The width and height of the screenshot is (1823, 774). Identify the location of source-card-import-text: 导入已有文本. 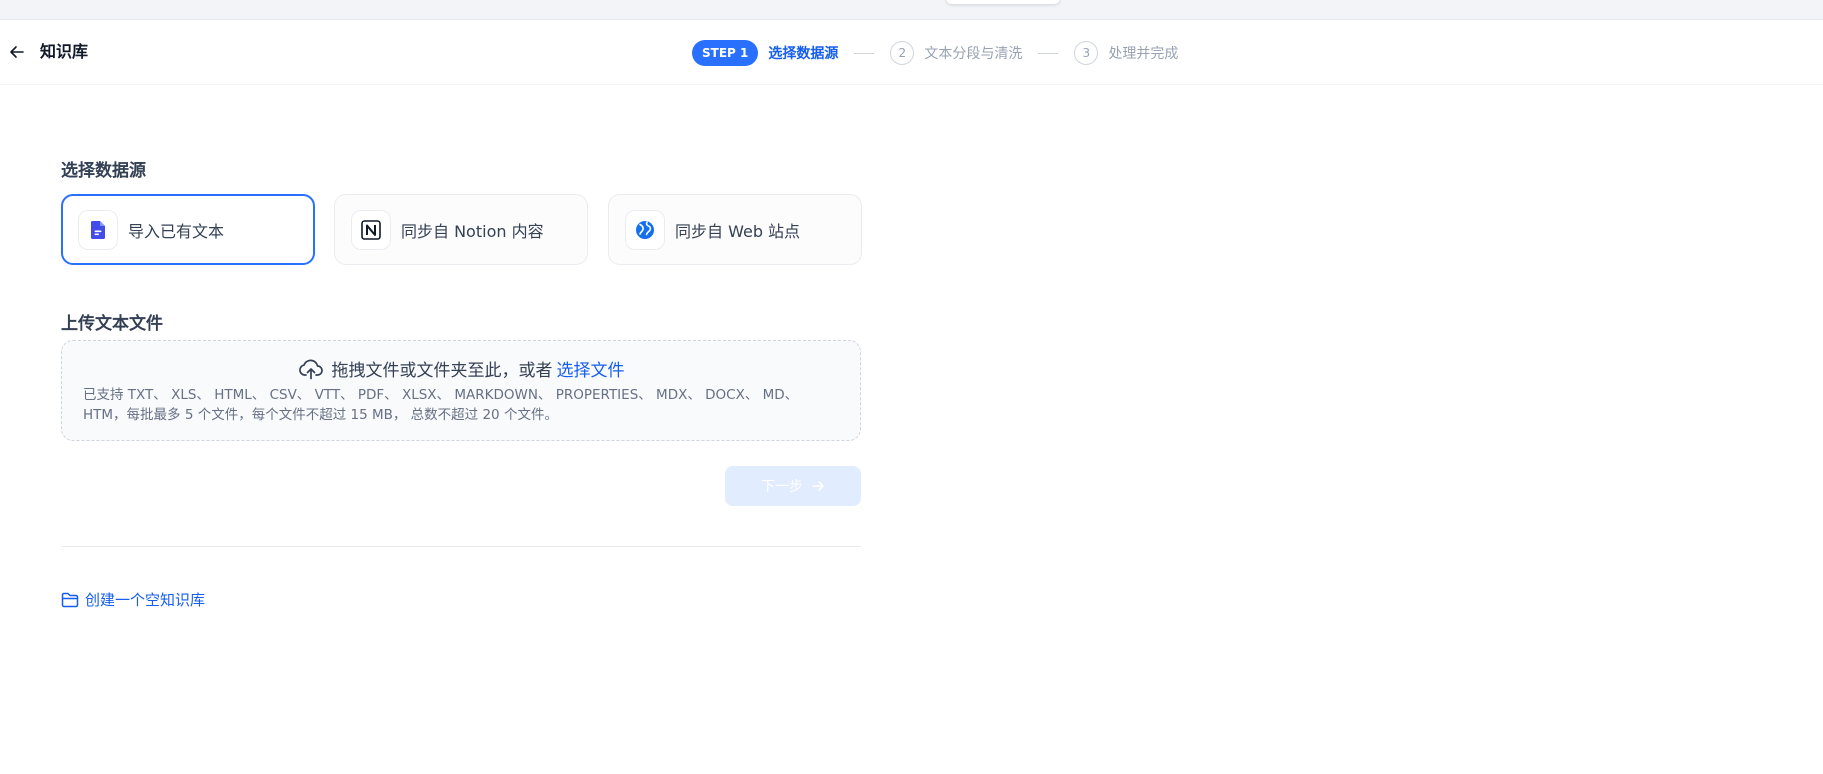
(188, 229).